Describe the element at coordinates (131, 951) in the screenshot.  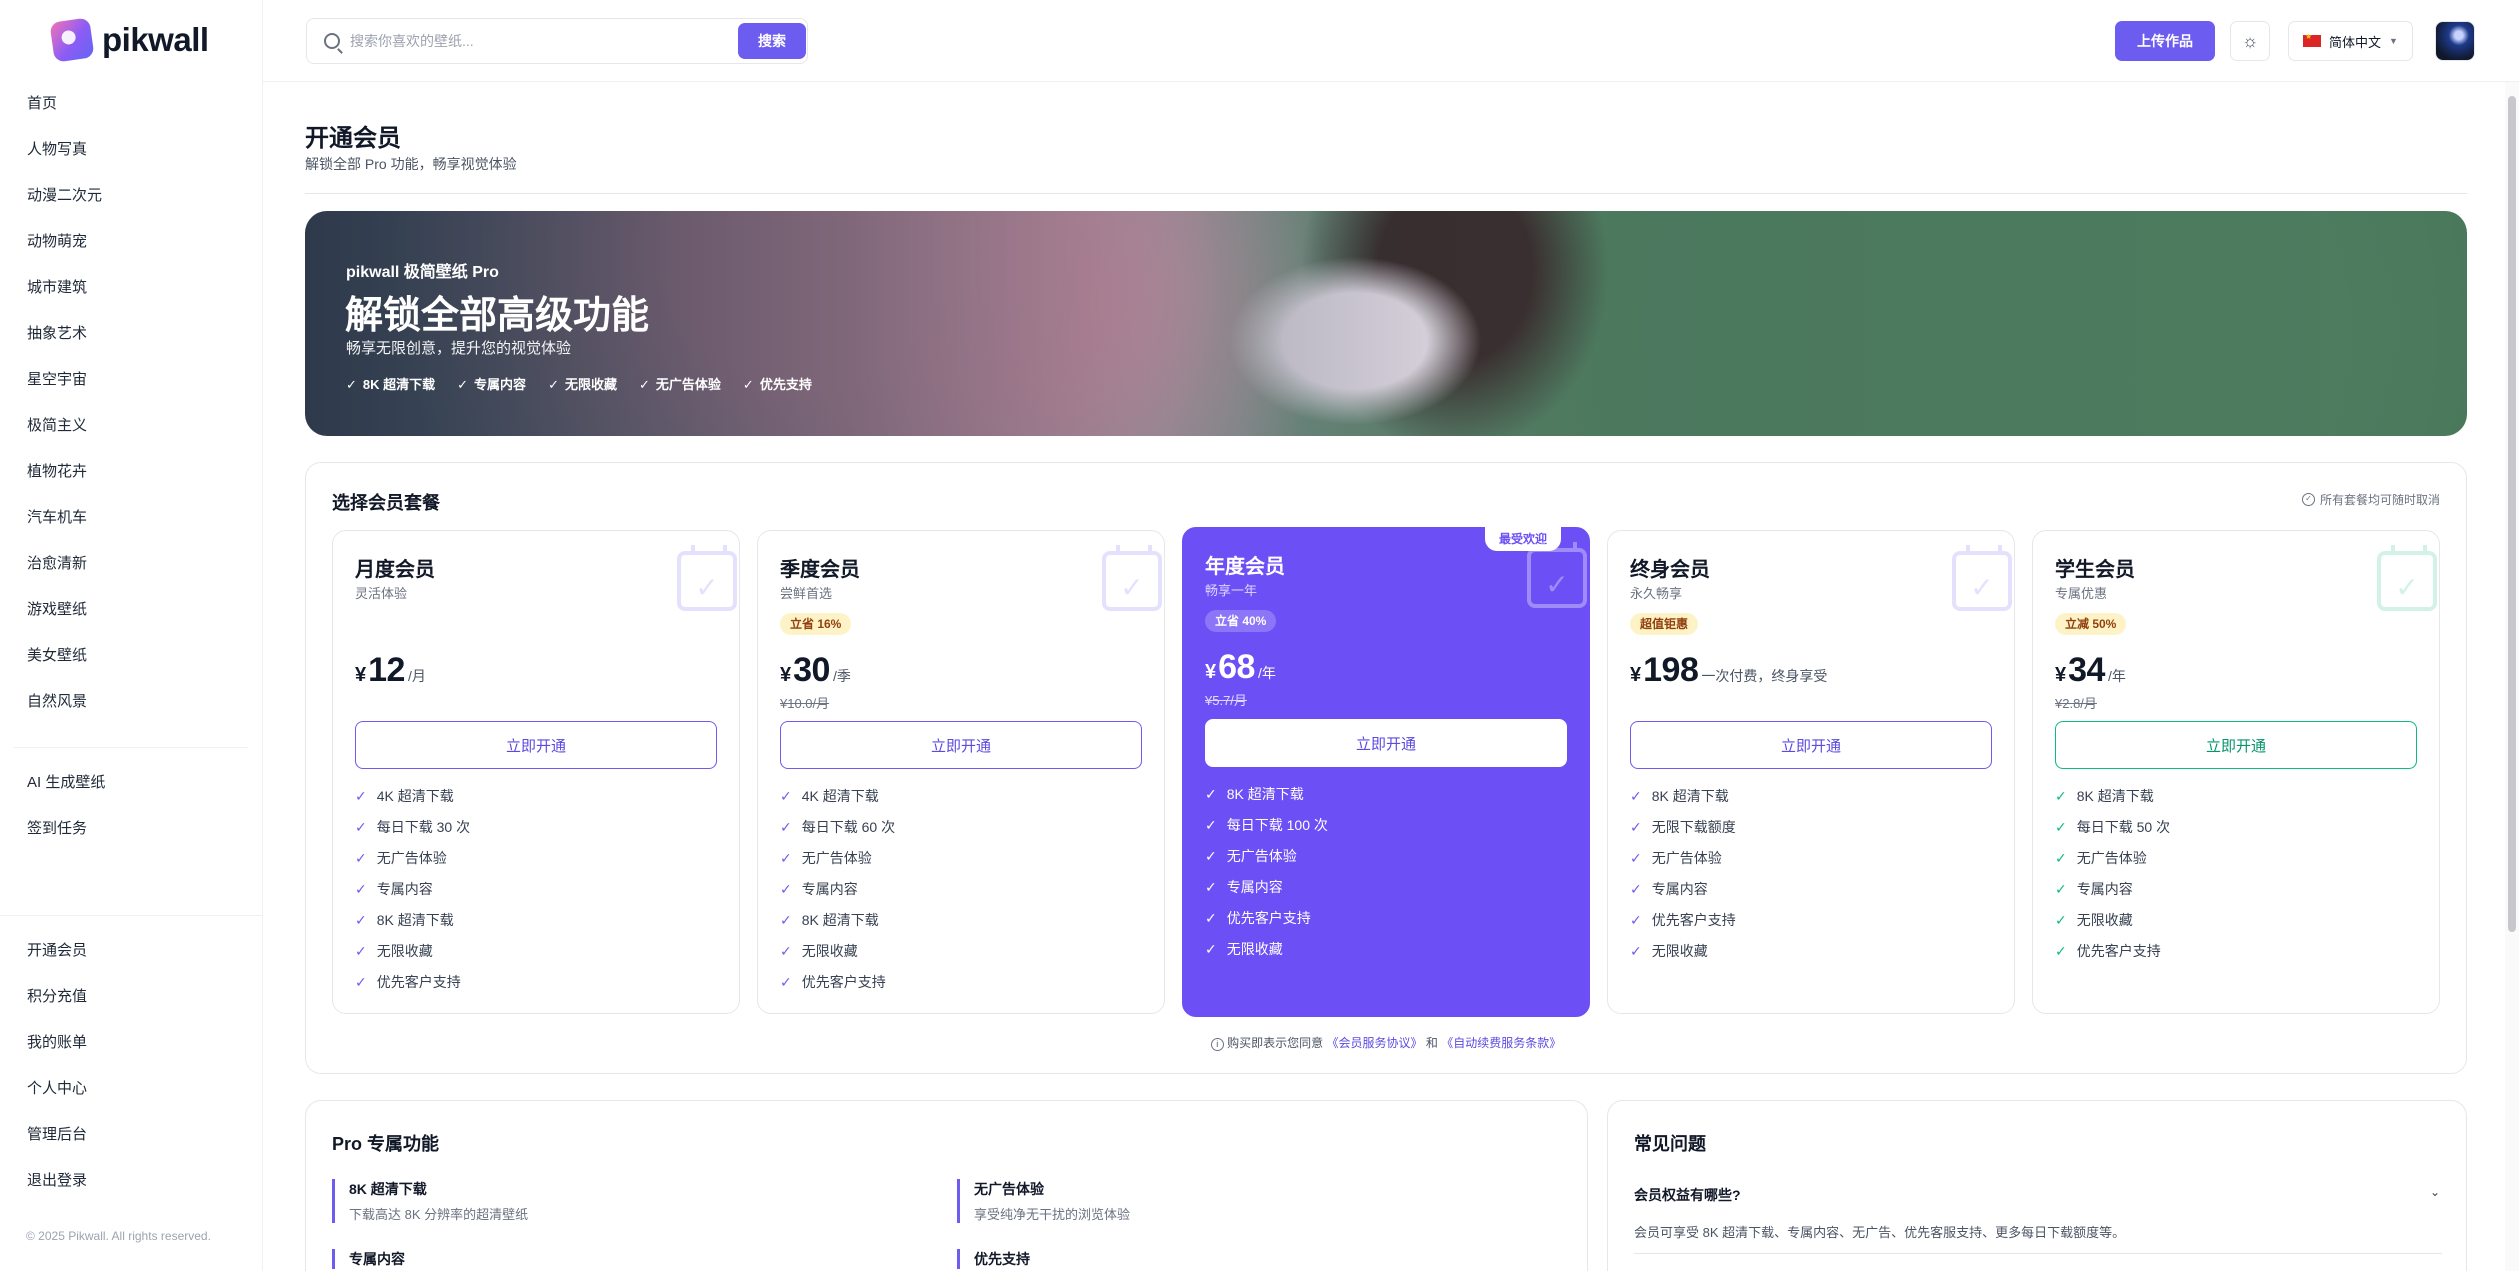
I see `nav-item-membership: 开通会员` at that location.